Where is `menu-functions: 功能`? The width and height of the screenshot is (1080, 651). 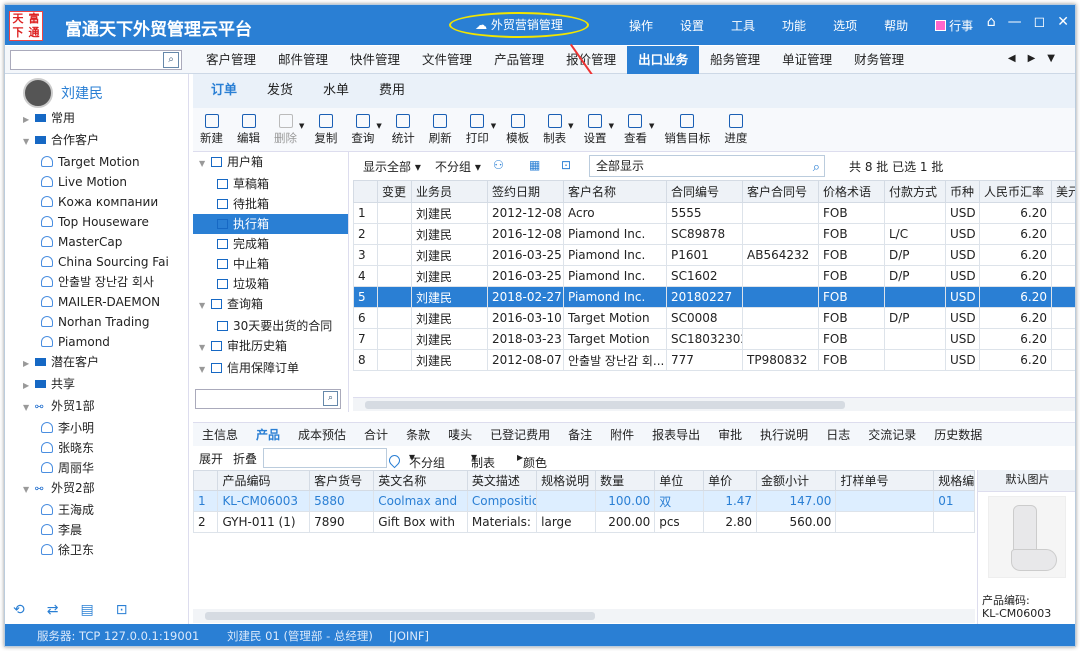
menu-functions: 功能 is located at coordinates (794, 25).